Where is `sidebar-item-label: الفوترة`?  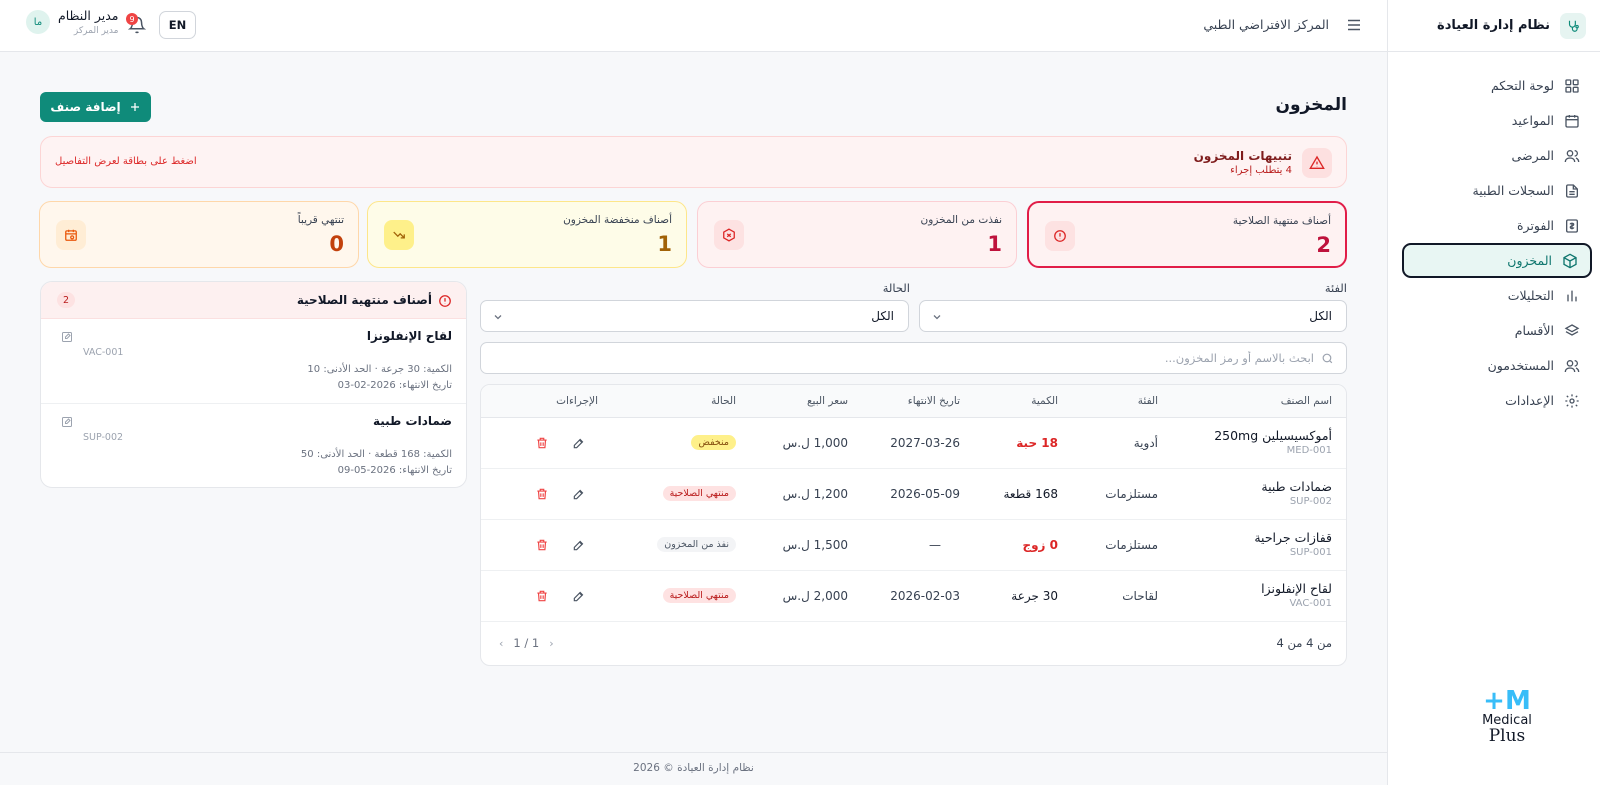
sidebar-item-label: الفوترة is located at coordinates (1535, 225).